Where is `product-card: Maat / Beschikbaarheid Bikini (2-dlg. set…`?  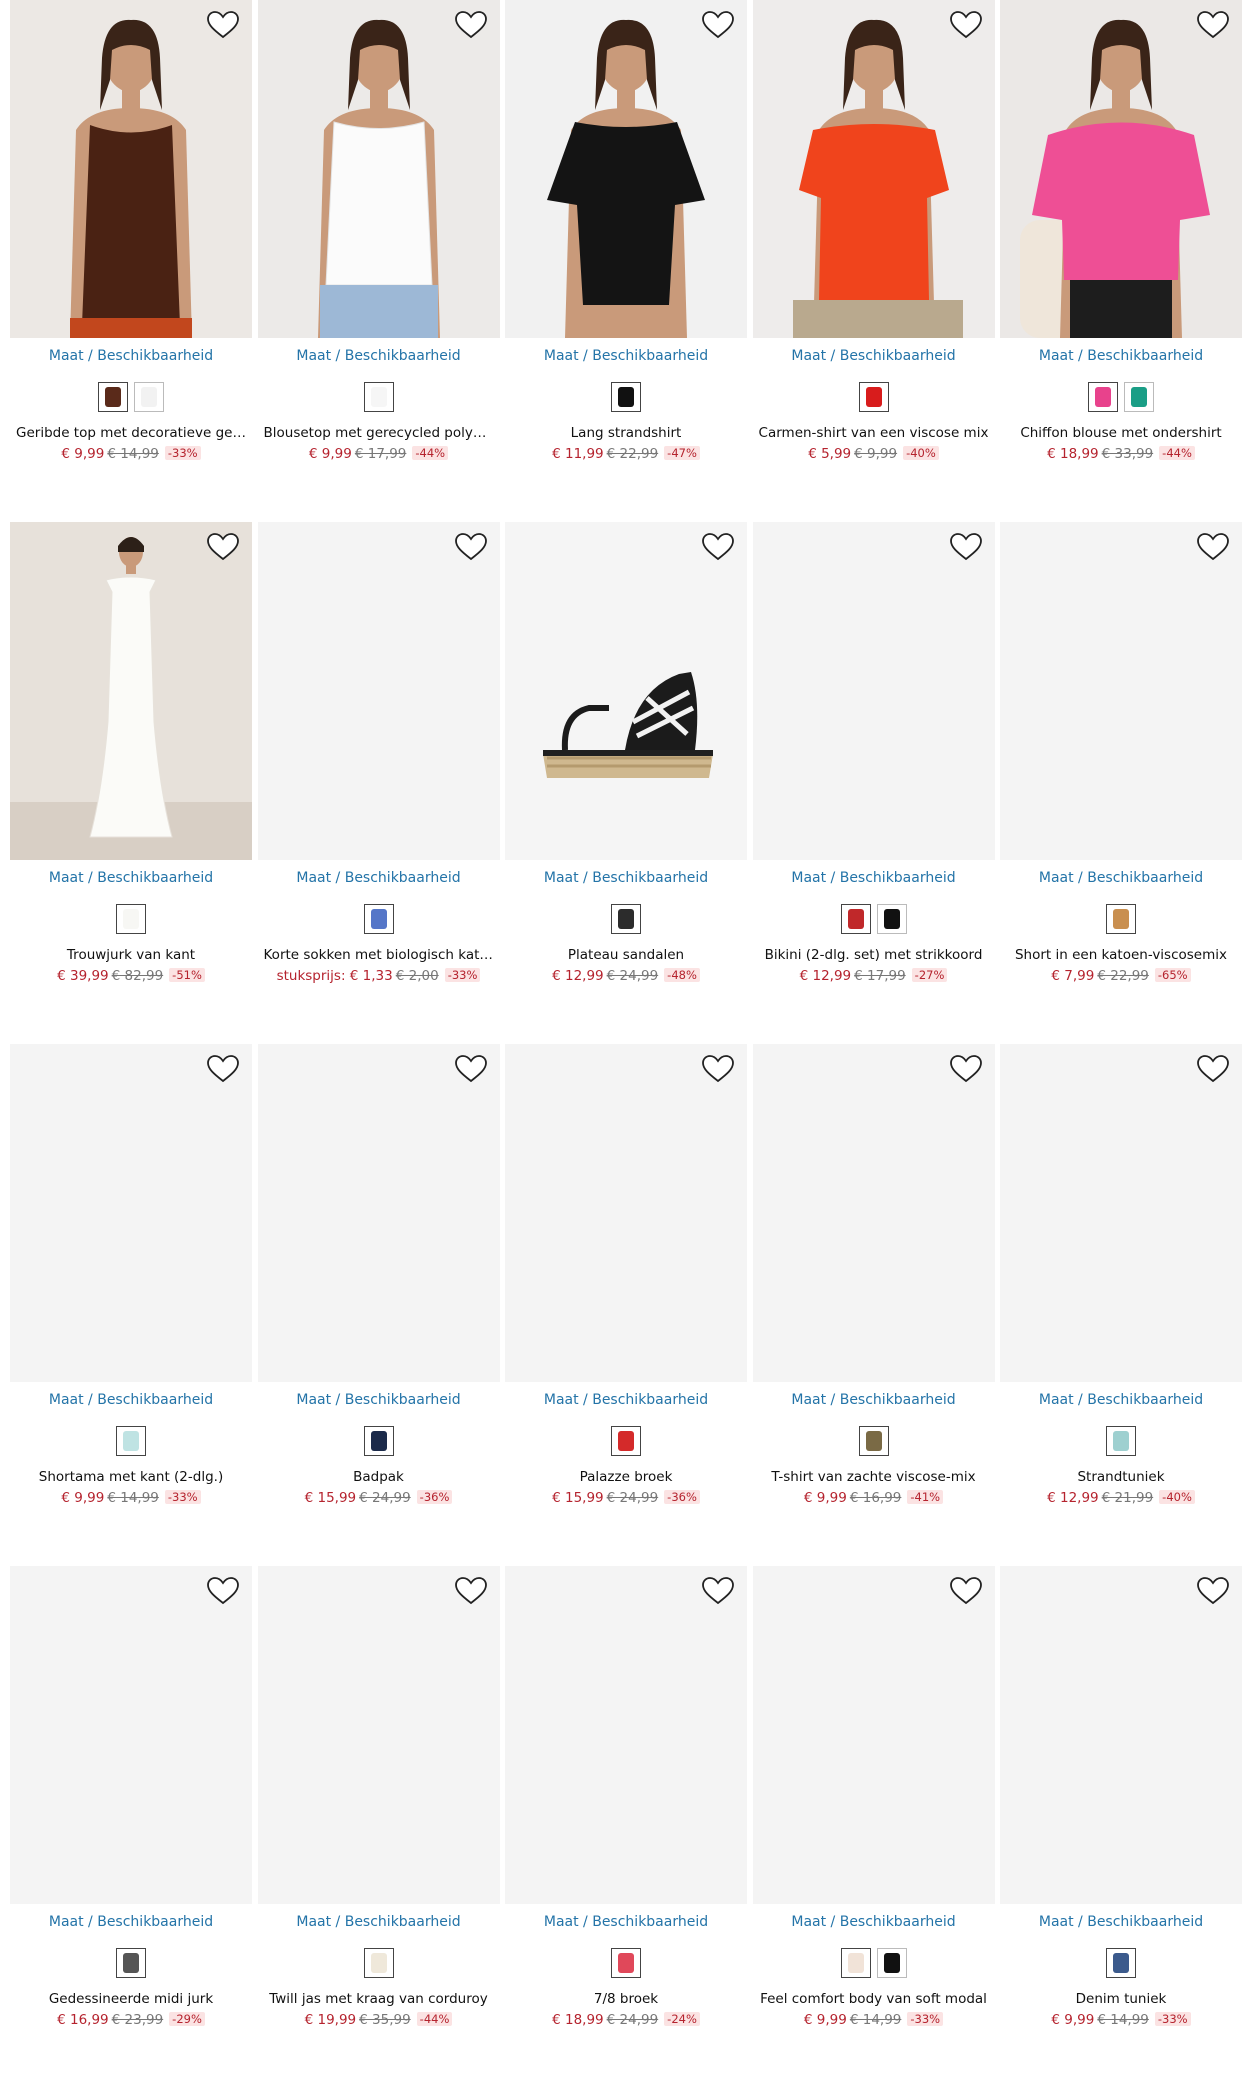 product-card: Maat / Beschikbaarheid Bikini (2-dlg. set… is located at coordinates (873, 783).